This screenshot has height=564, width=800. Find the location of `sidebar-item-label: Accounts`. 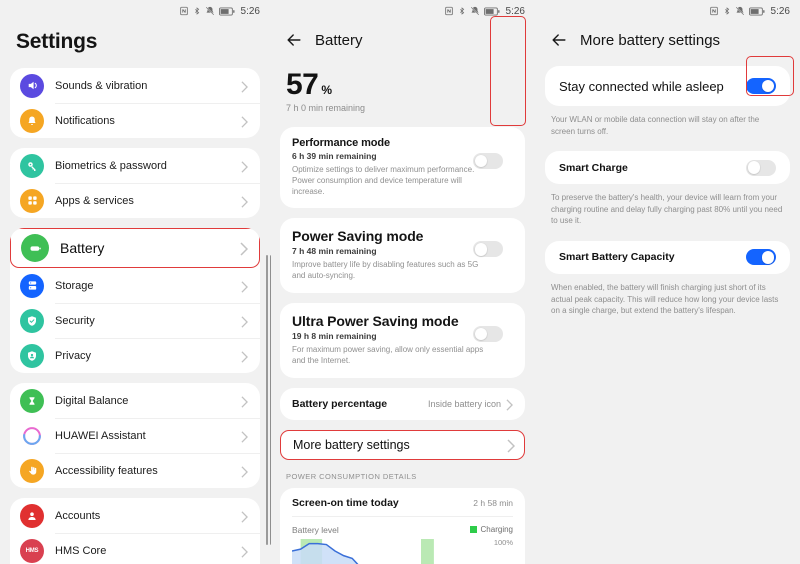

sidebar-item-label: Accounts is located at coordinates (78, 515).